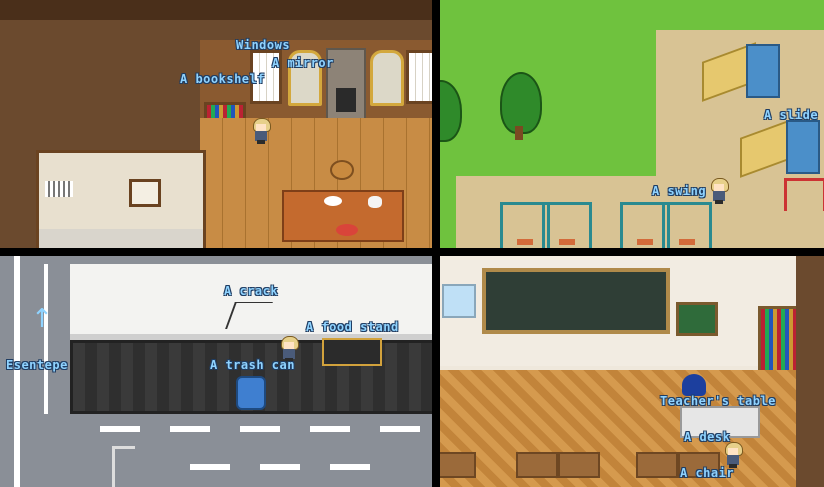 The height and width of the screenshot is (487, 824). Describe the element at coordinates (216, 10) in the screenshot. I see `roof-edge` at that location.